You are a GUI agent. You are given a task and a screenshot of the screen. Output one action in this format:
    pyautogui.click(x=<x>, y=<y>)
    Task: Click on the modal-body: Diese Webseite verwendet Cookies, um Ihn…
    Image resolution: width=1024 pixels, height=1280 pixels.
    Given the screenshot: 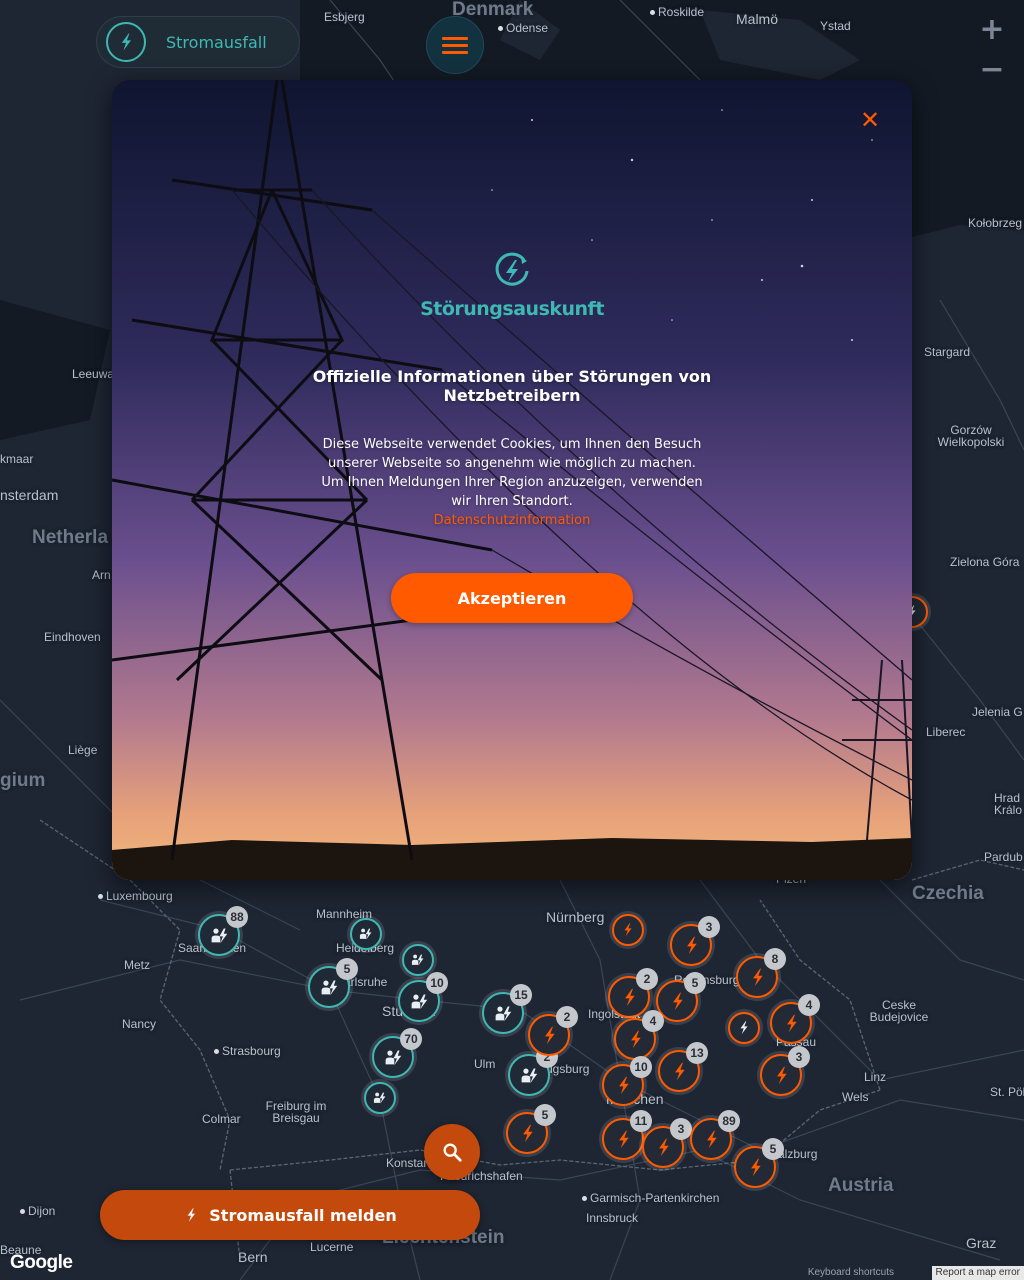 What is the action you would take?
    pyautogui.click(x=512, y=482)
    